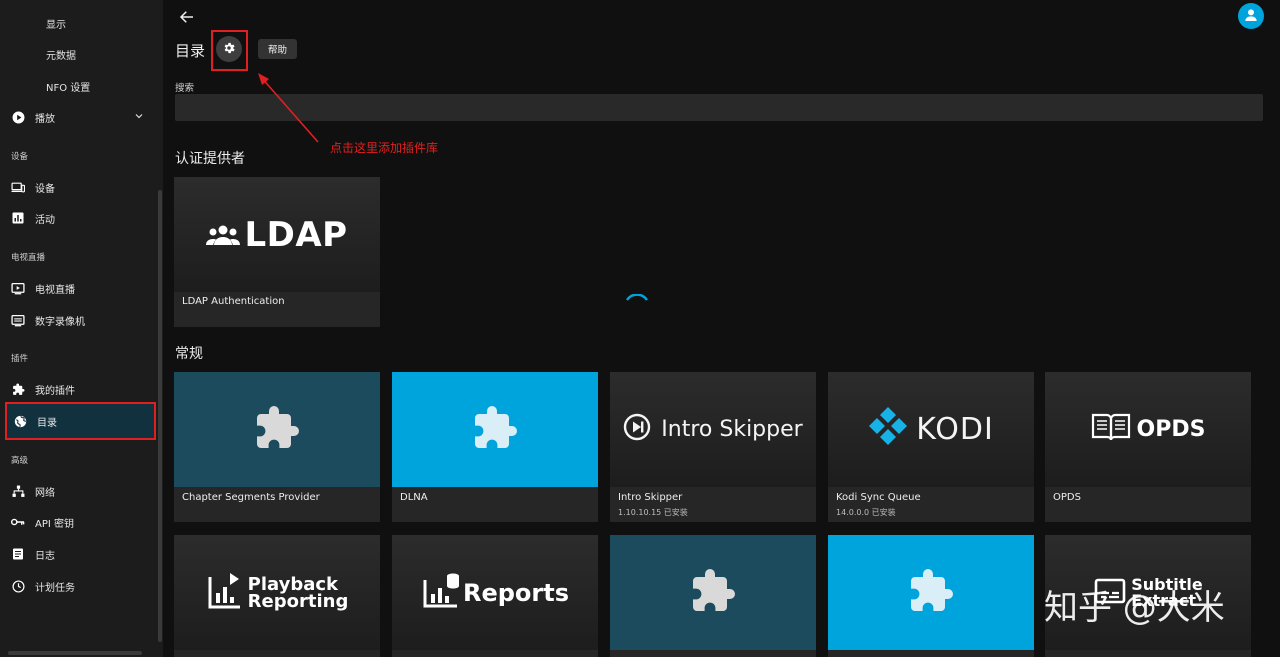 Image resolution: width=1280 pixels, height=657 pixels. What do you see at coordinates (189, 354) in the screenshot?
I see `section-title-general: 常规` at bounding box center [189, 354].